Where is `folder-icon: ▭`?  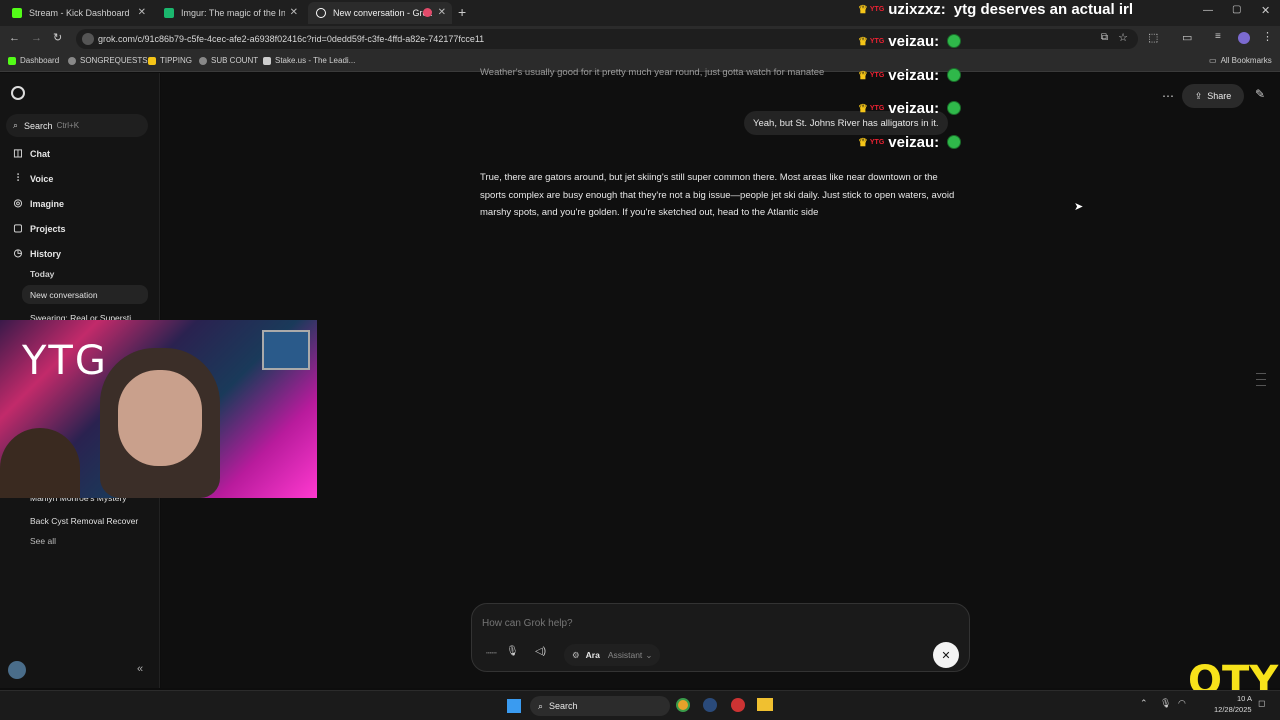
folder-icon: ▭ is located at coordinates (1213, 60).